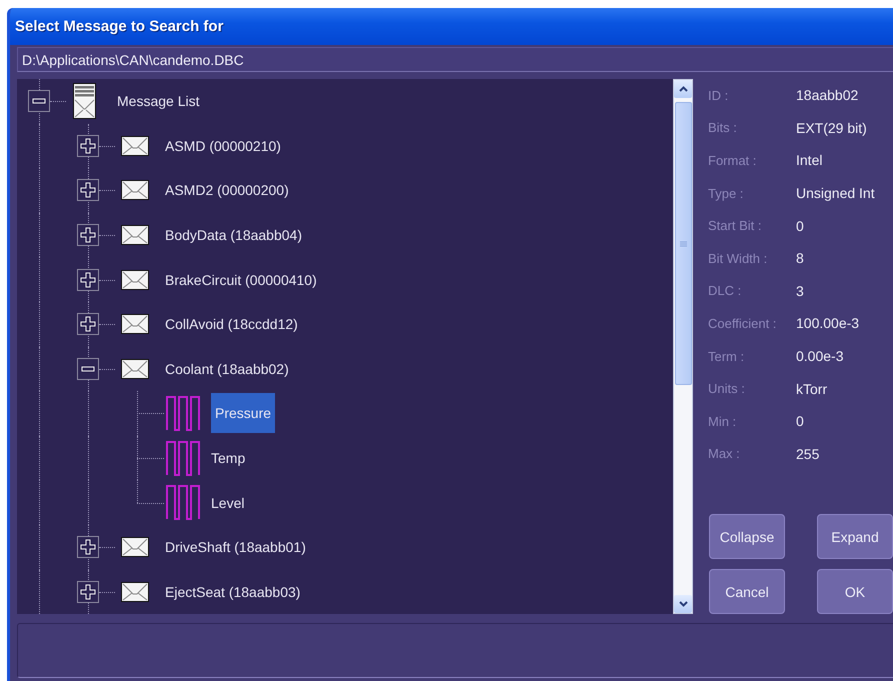 The width and height of the screenshot is (893, 681). I want to click on field-value: Intel, so click(809, 160).